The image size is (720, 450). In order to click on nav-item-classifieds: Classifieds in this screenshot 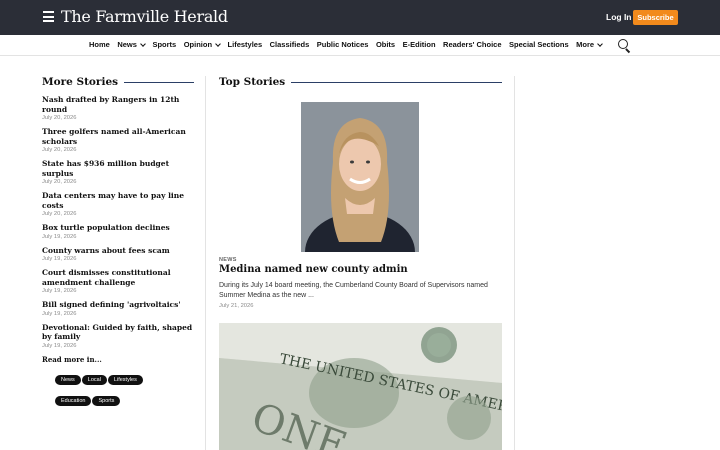, I will do `click(290, 44)`.